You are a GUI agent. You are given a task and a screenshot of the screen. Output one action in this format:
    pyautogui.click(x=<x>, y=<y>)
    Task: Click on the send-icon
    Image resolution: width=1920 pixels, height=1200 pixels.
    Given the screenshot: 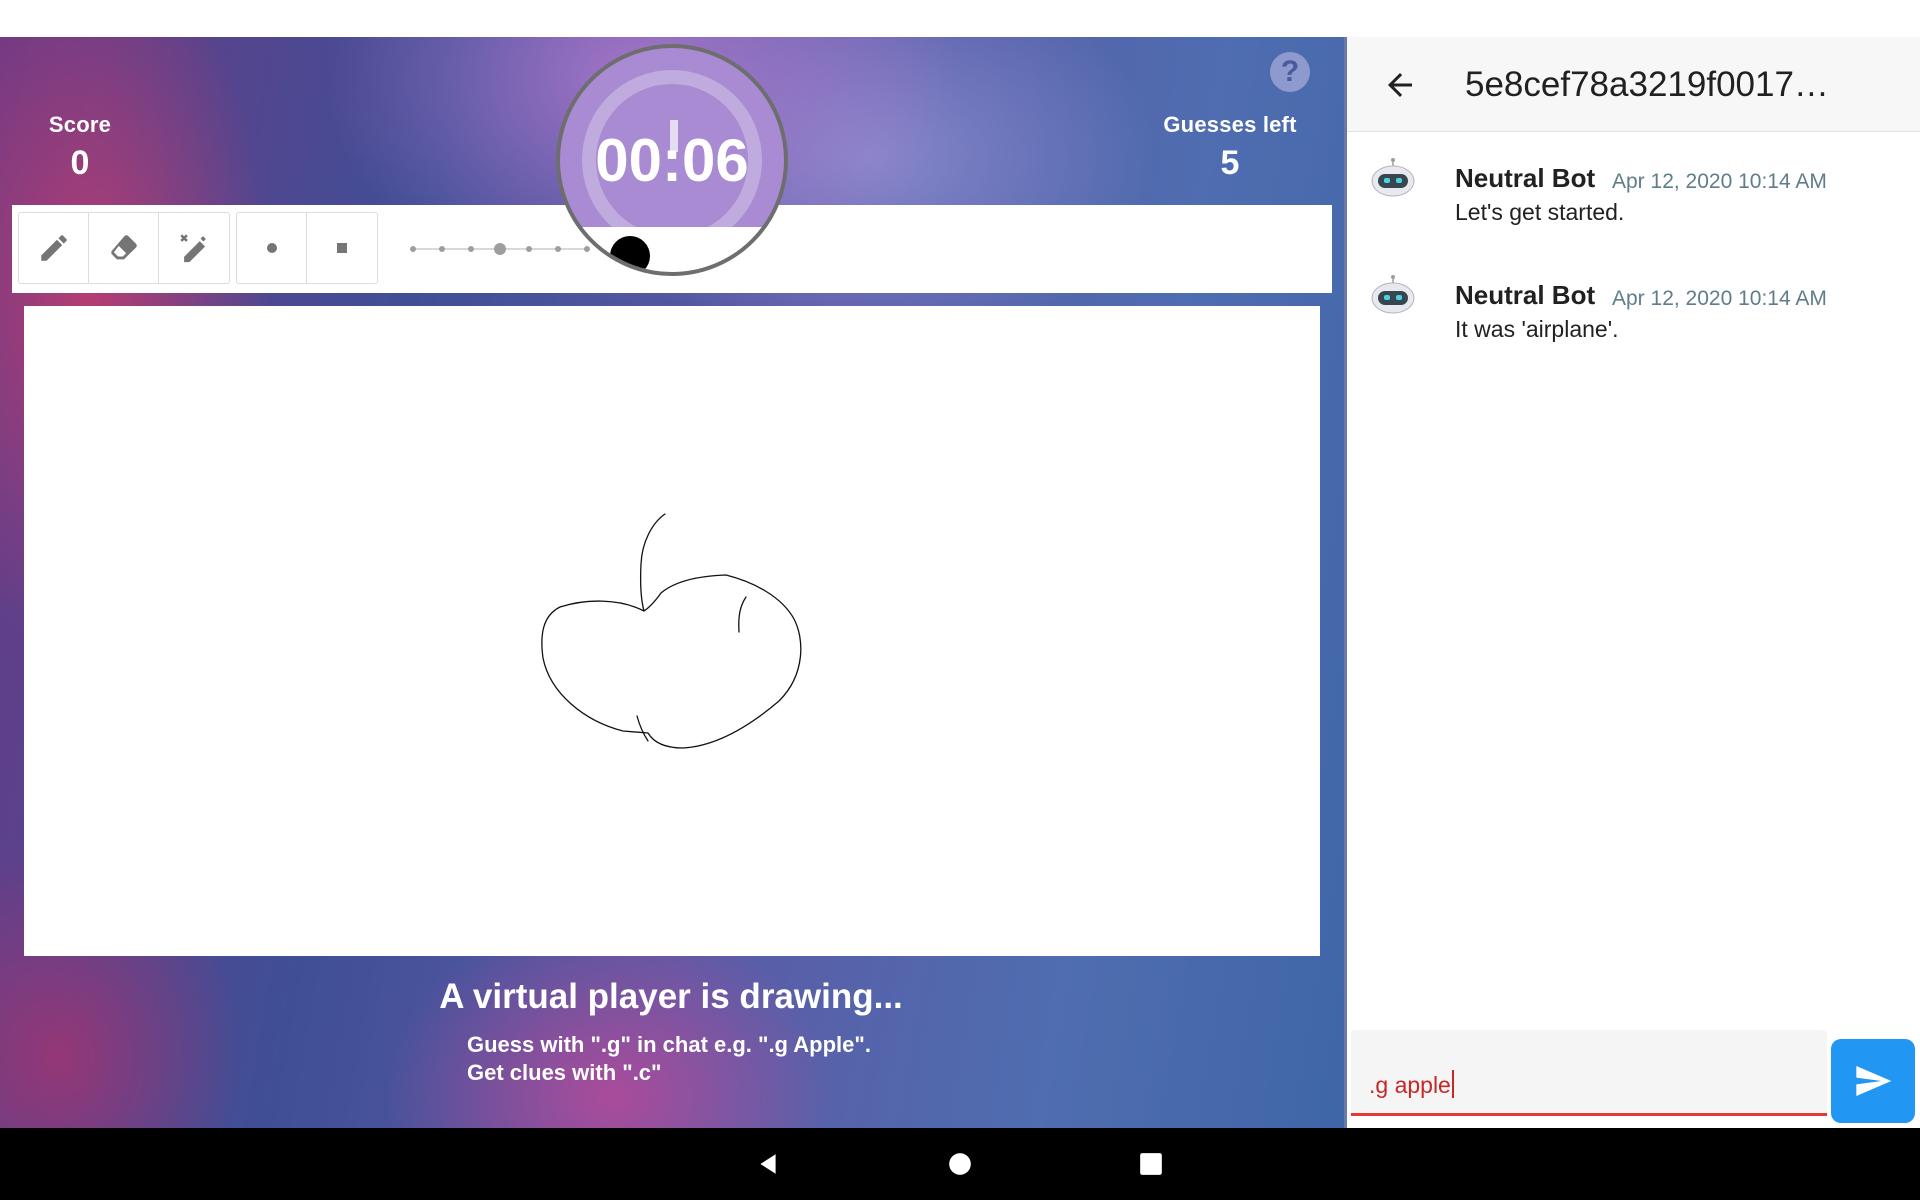 What is the action you would take?
    pyautogui.click(x=1874, y=1081)
    